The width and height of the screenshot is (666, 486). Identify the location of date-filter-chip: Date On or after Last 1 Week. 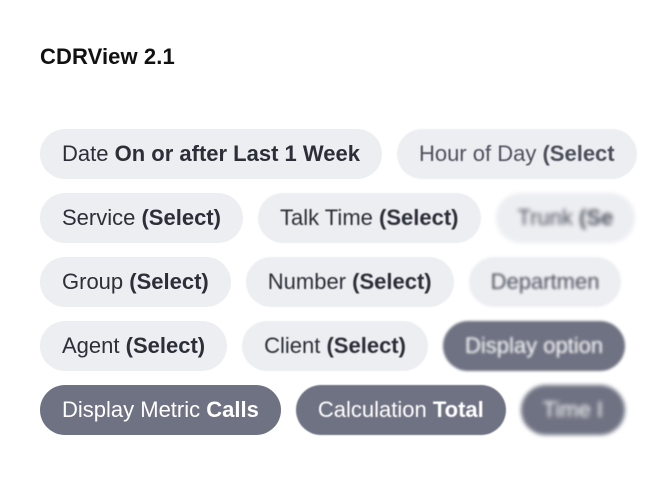
(211, 154).